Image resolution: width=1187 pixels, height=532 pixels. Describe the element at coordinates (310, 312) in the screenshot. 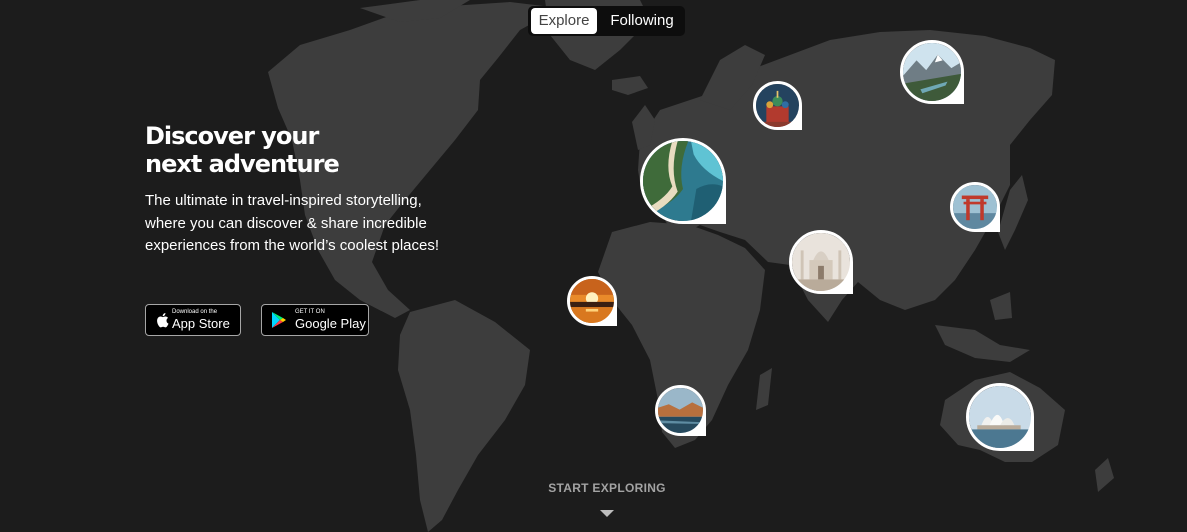

I see `google-play-small-label: GET IT ON` at that location.